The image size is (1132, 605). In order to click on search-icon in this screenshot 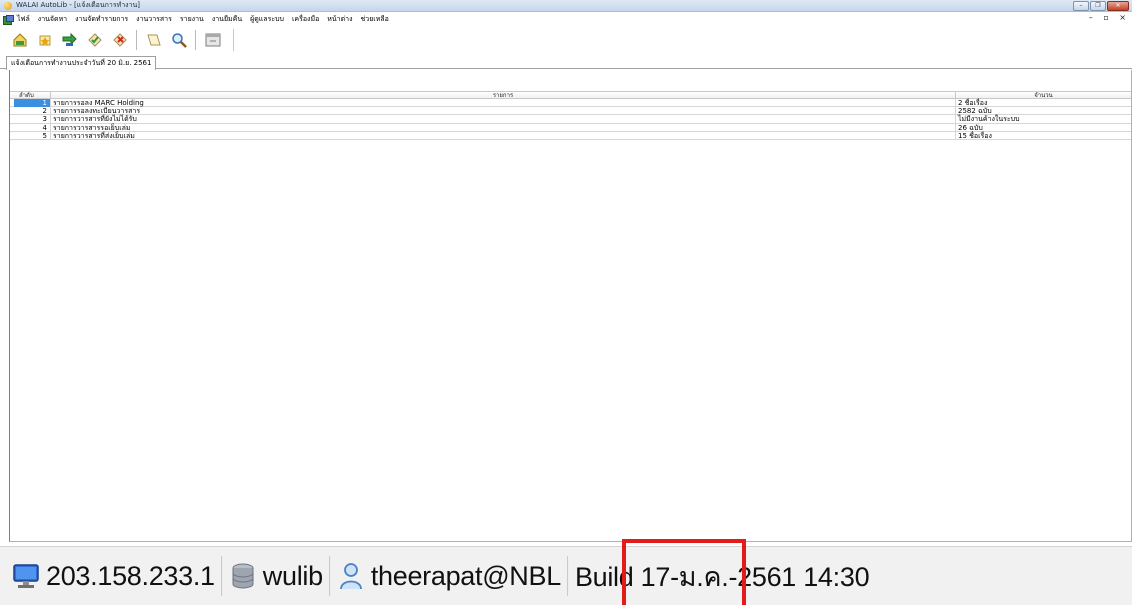, I will do `click(178, 39)`.